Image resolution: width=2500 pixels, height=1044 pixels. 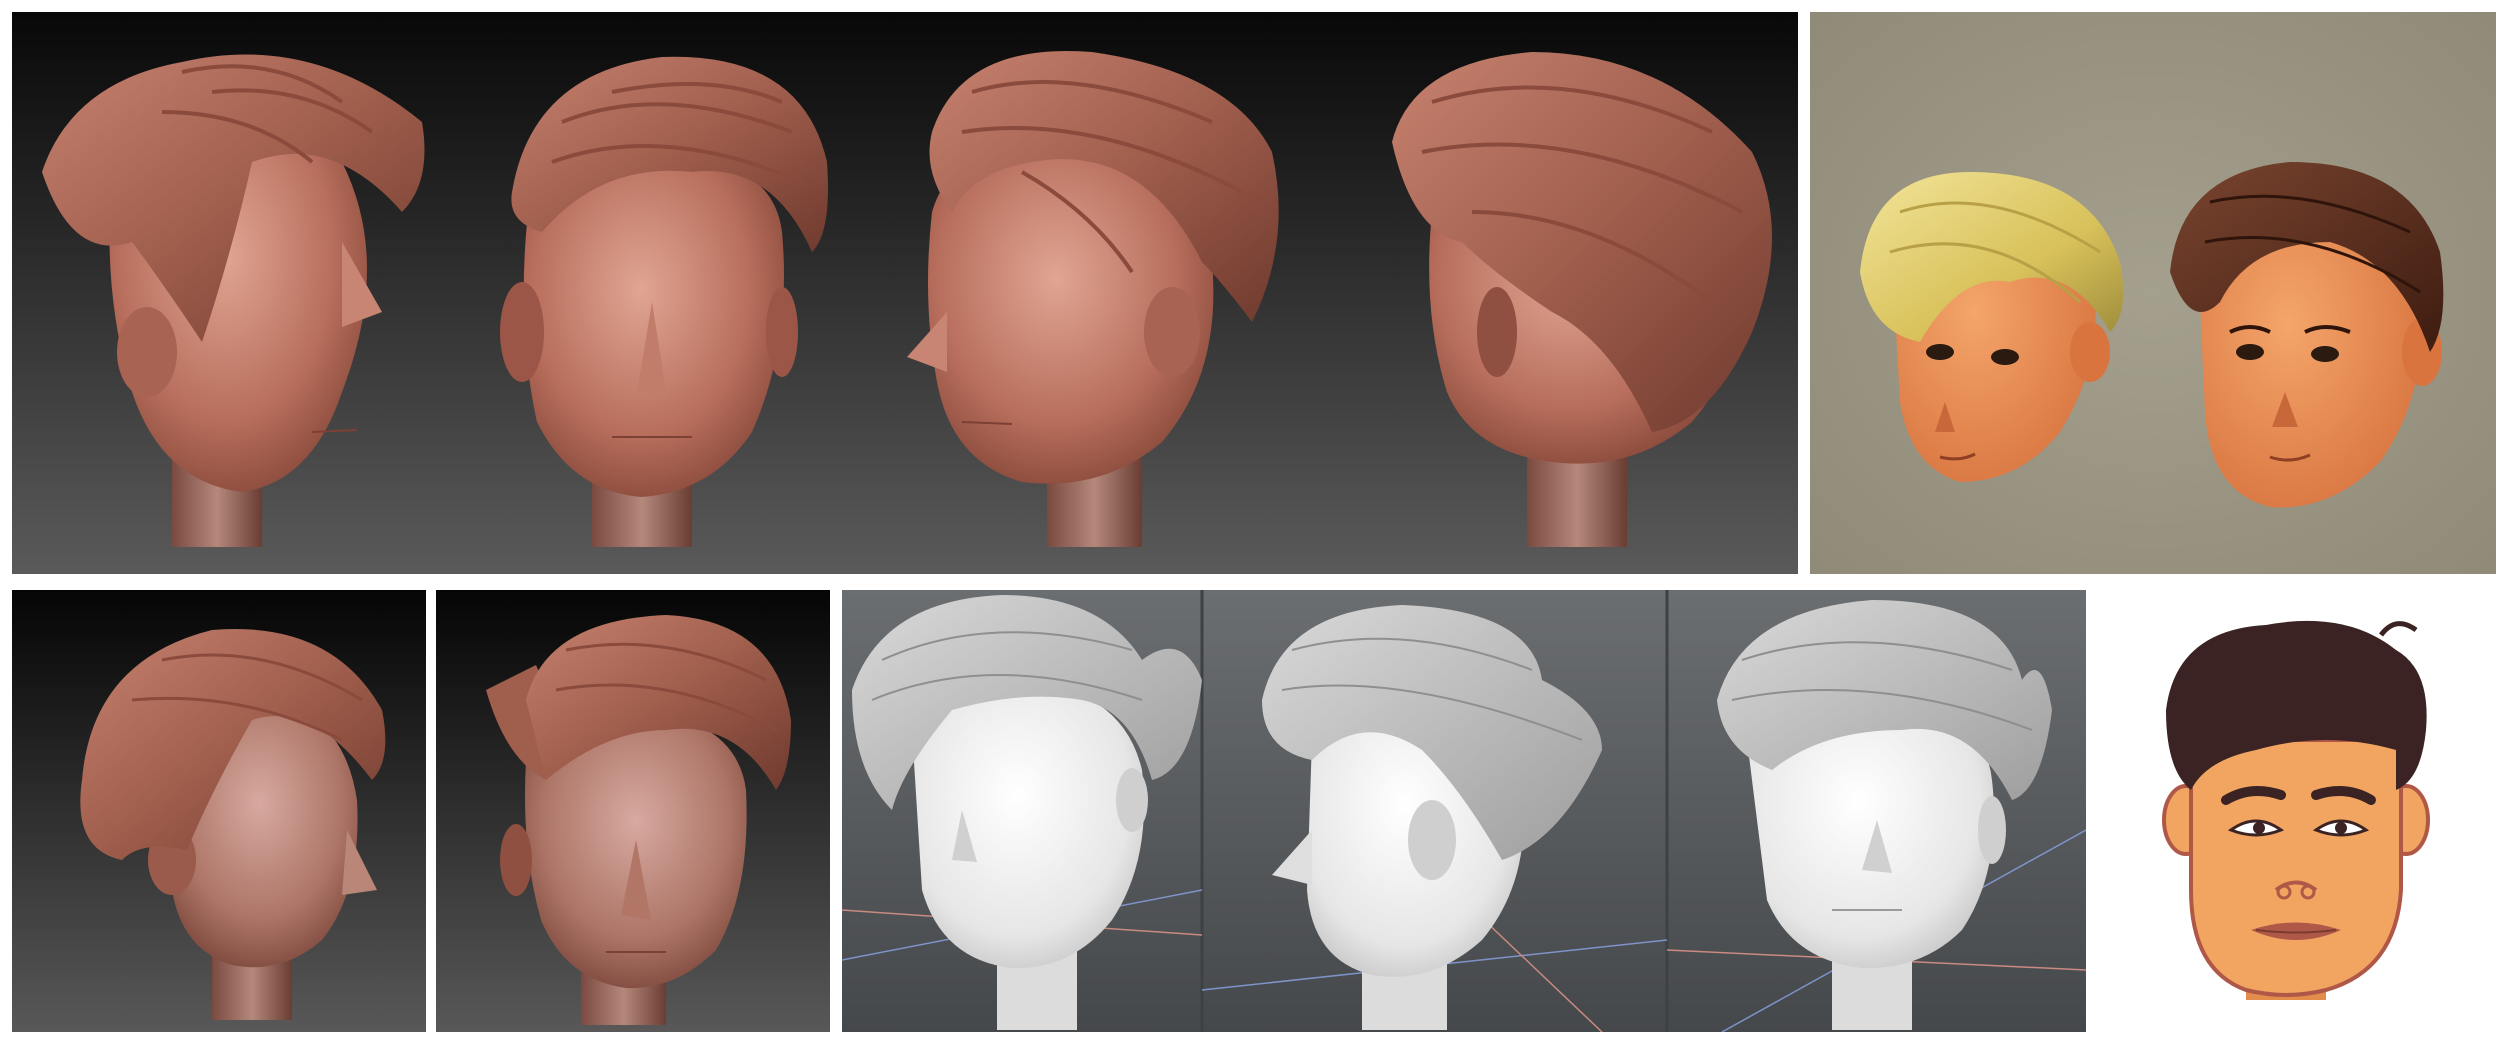 I want to click on textured-render-panel, so click(x=2153, y=293).